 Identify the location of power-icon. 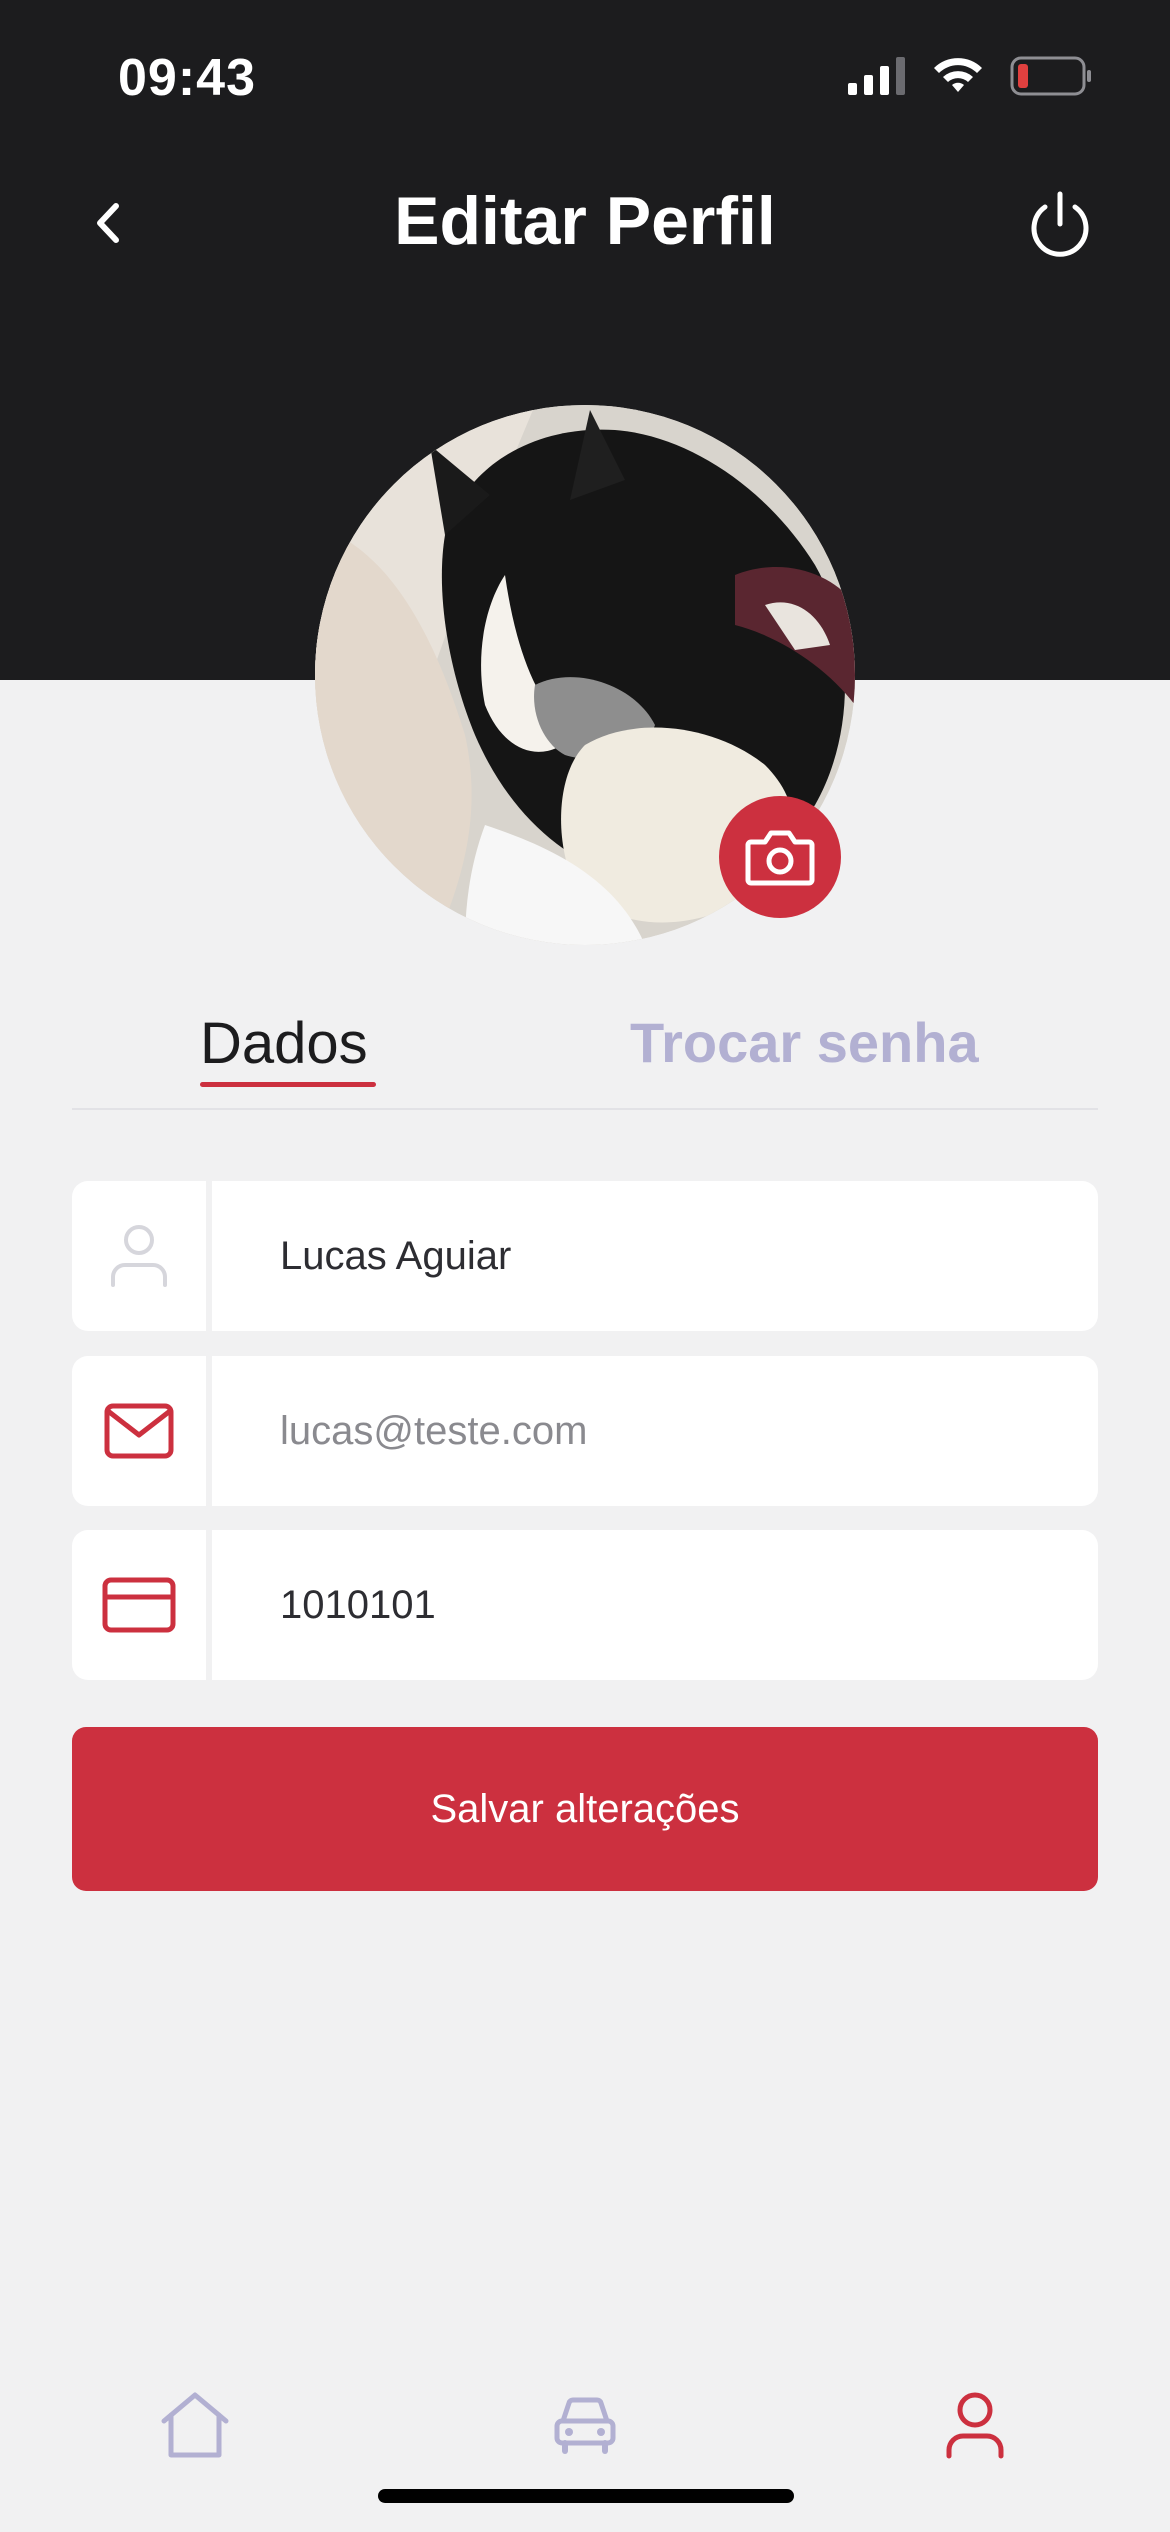
(1060, 224).